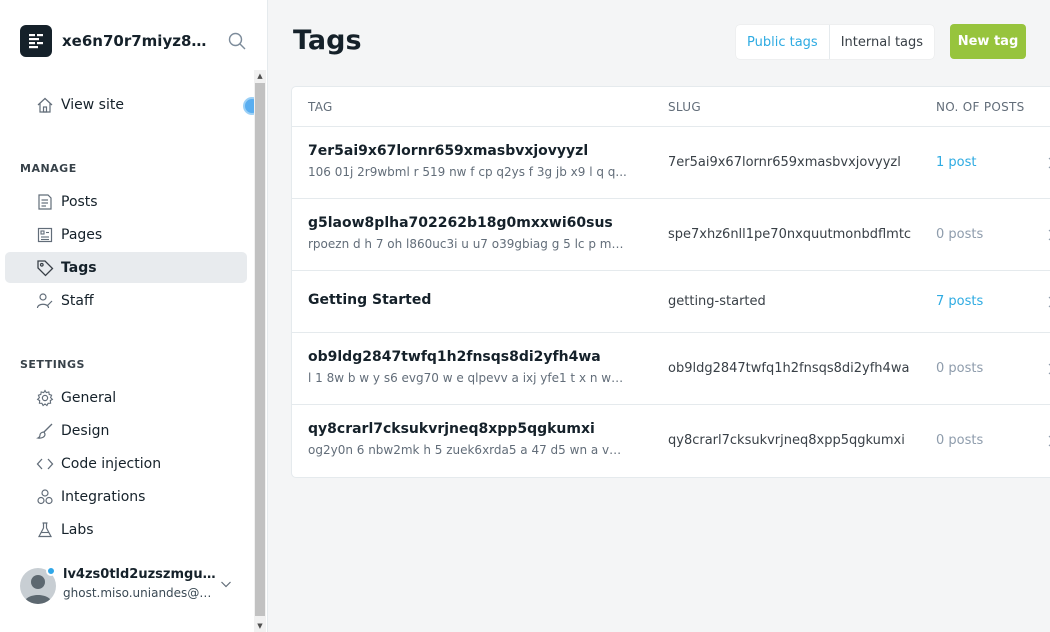 The image size is (1050, 632). What do you see at coordinates (45, 235) in the screenshot?
I see `pages-icon` at bounding box center [45, 235].